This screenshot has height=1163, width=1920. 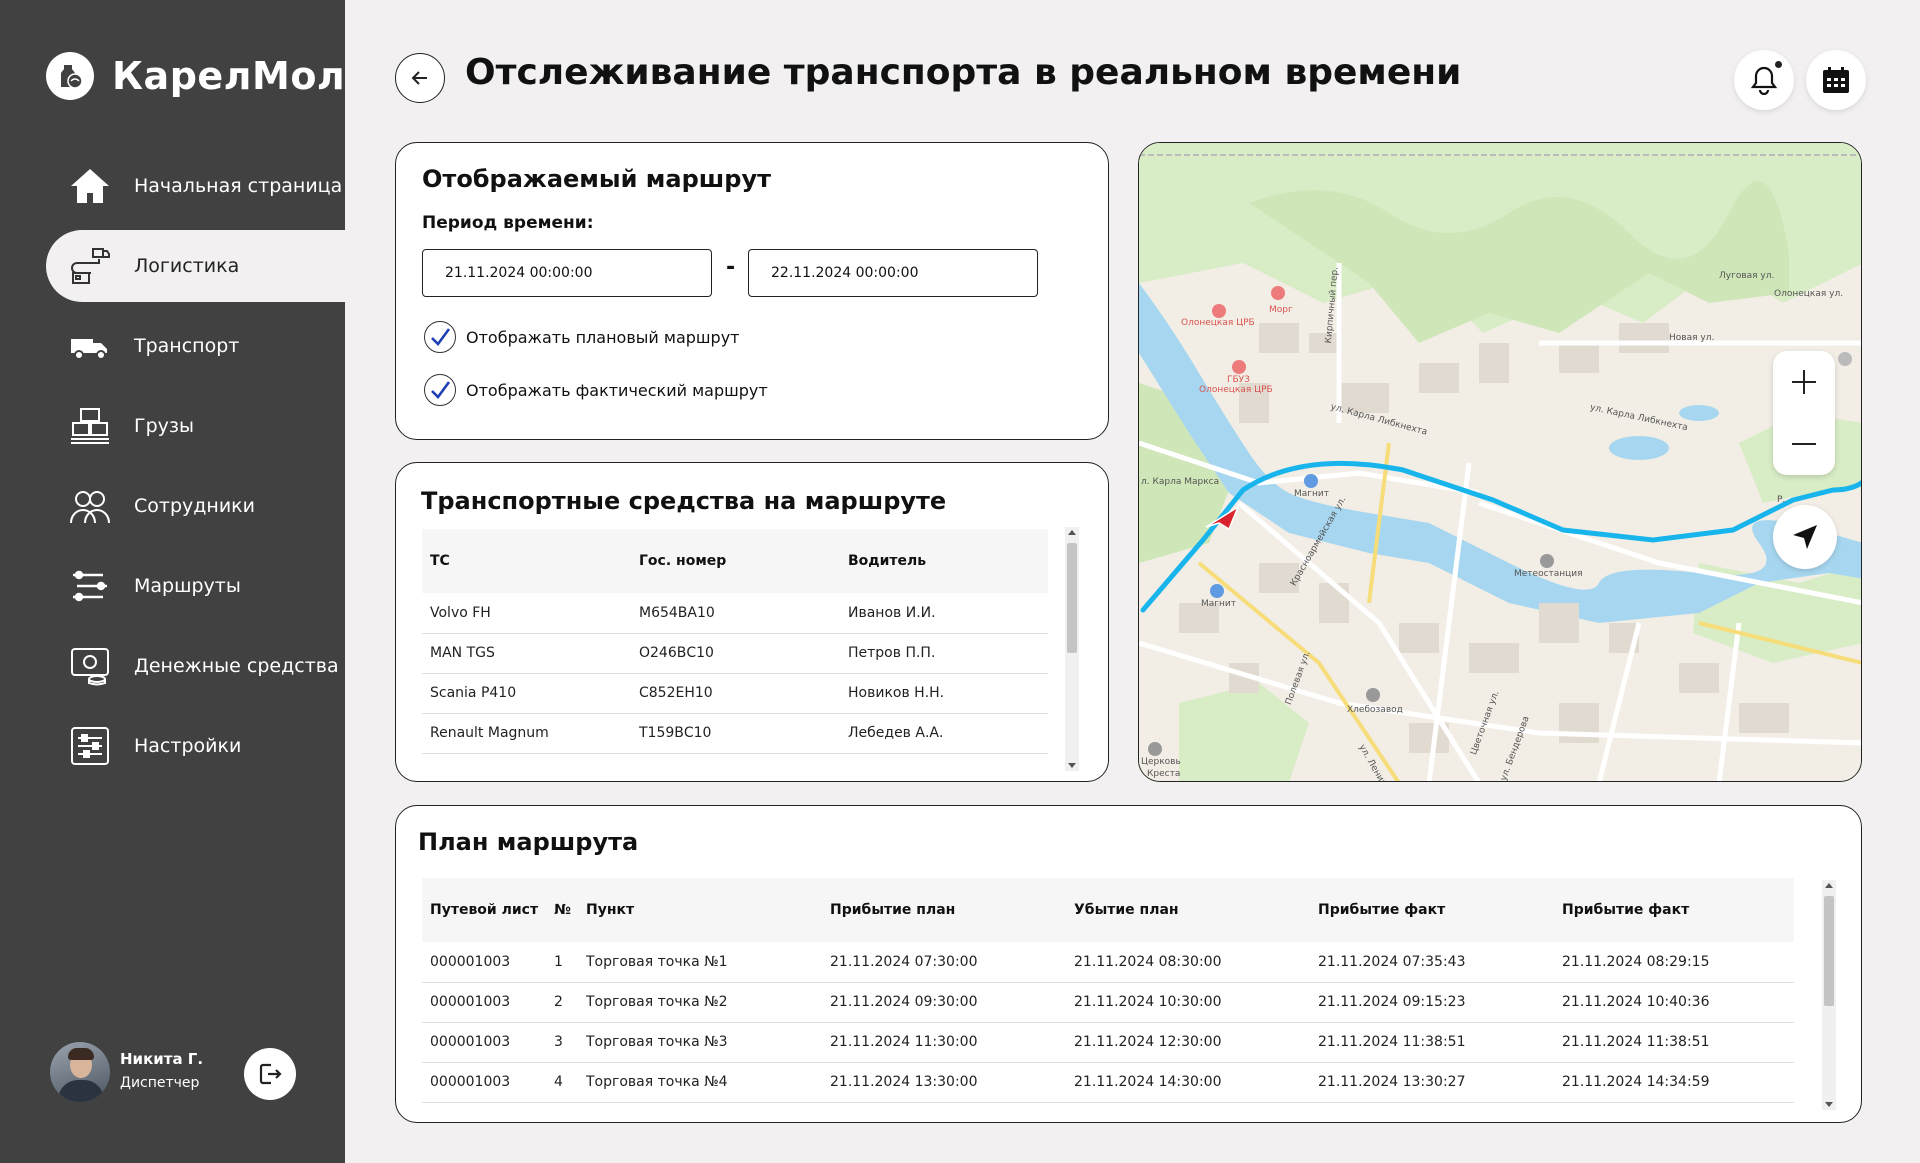 I want to click on table-cell: 4, so click(x=562, y=1082).